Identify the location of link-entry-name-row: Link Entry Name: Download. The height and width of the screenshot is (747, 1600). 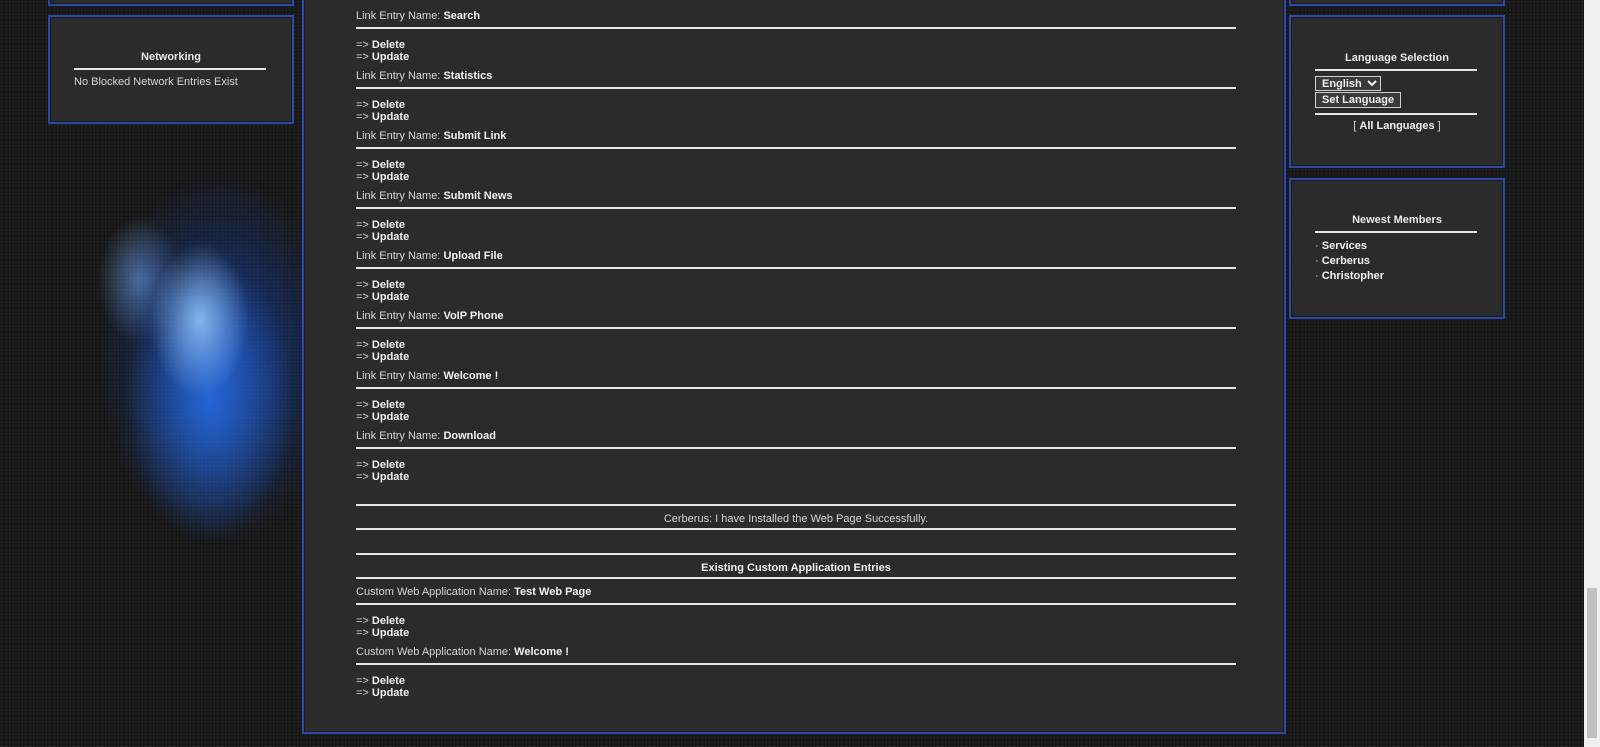
(426, 436).